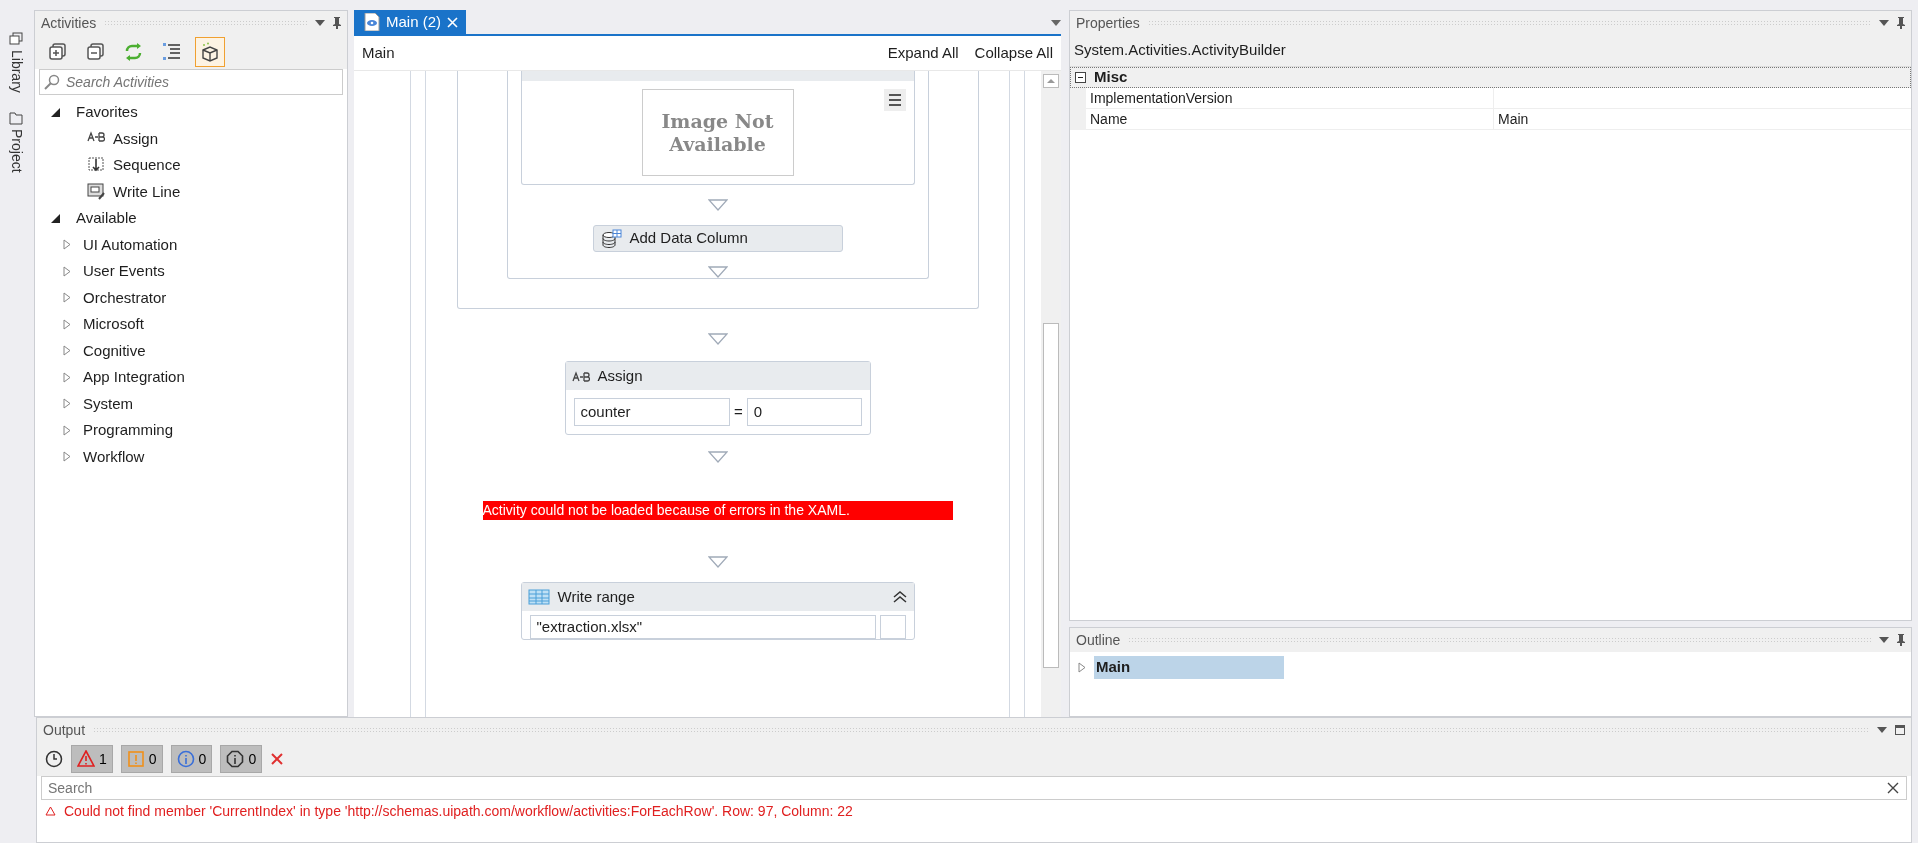  I want to click on search-field: Search, so click(974, 788).